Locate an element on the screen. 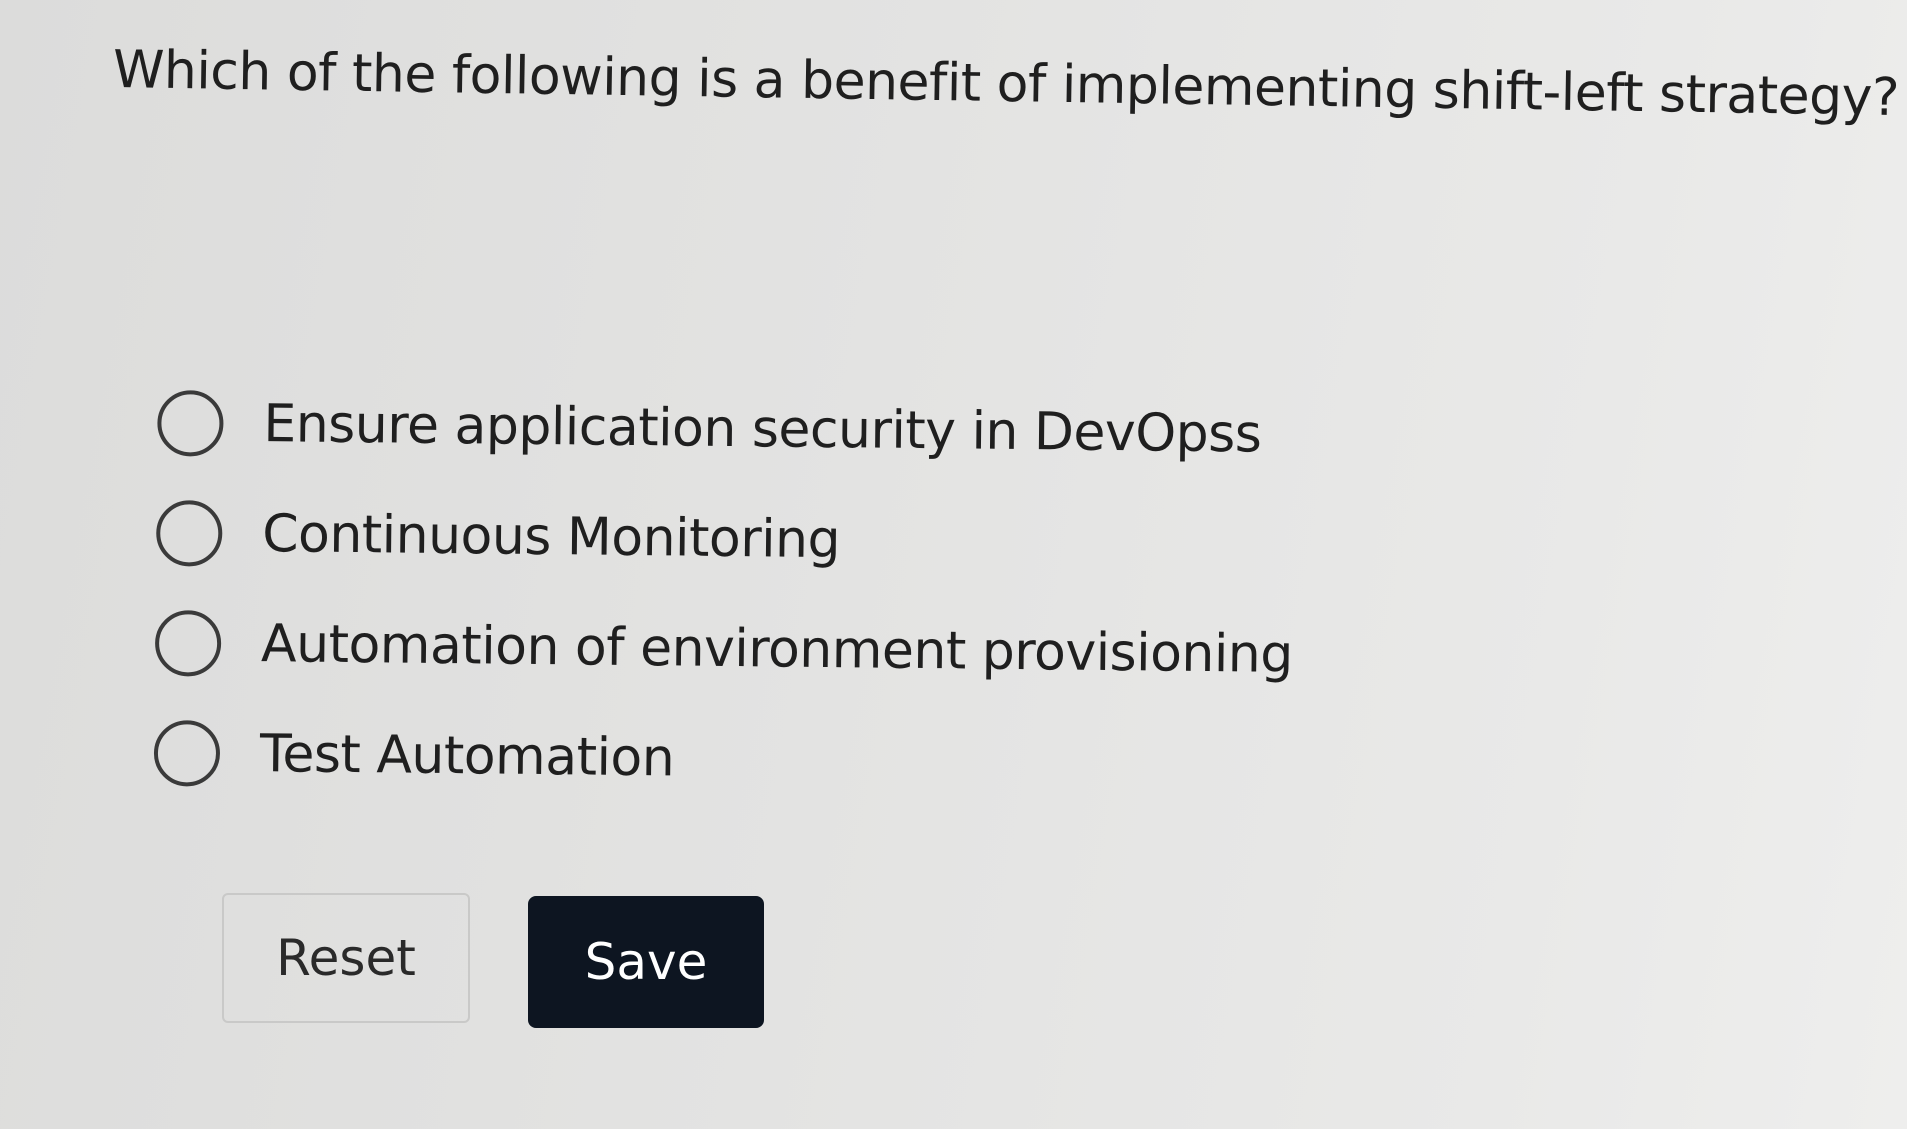 Image resolution: width=1907 pixels, height=1129 pixels. option-label: Continuous Monitoring is located at coordinates (551, 537).